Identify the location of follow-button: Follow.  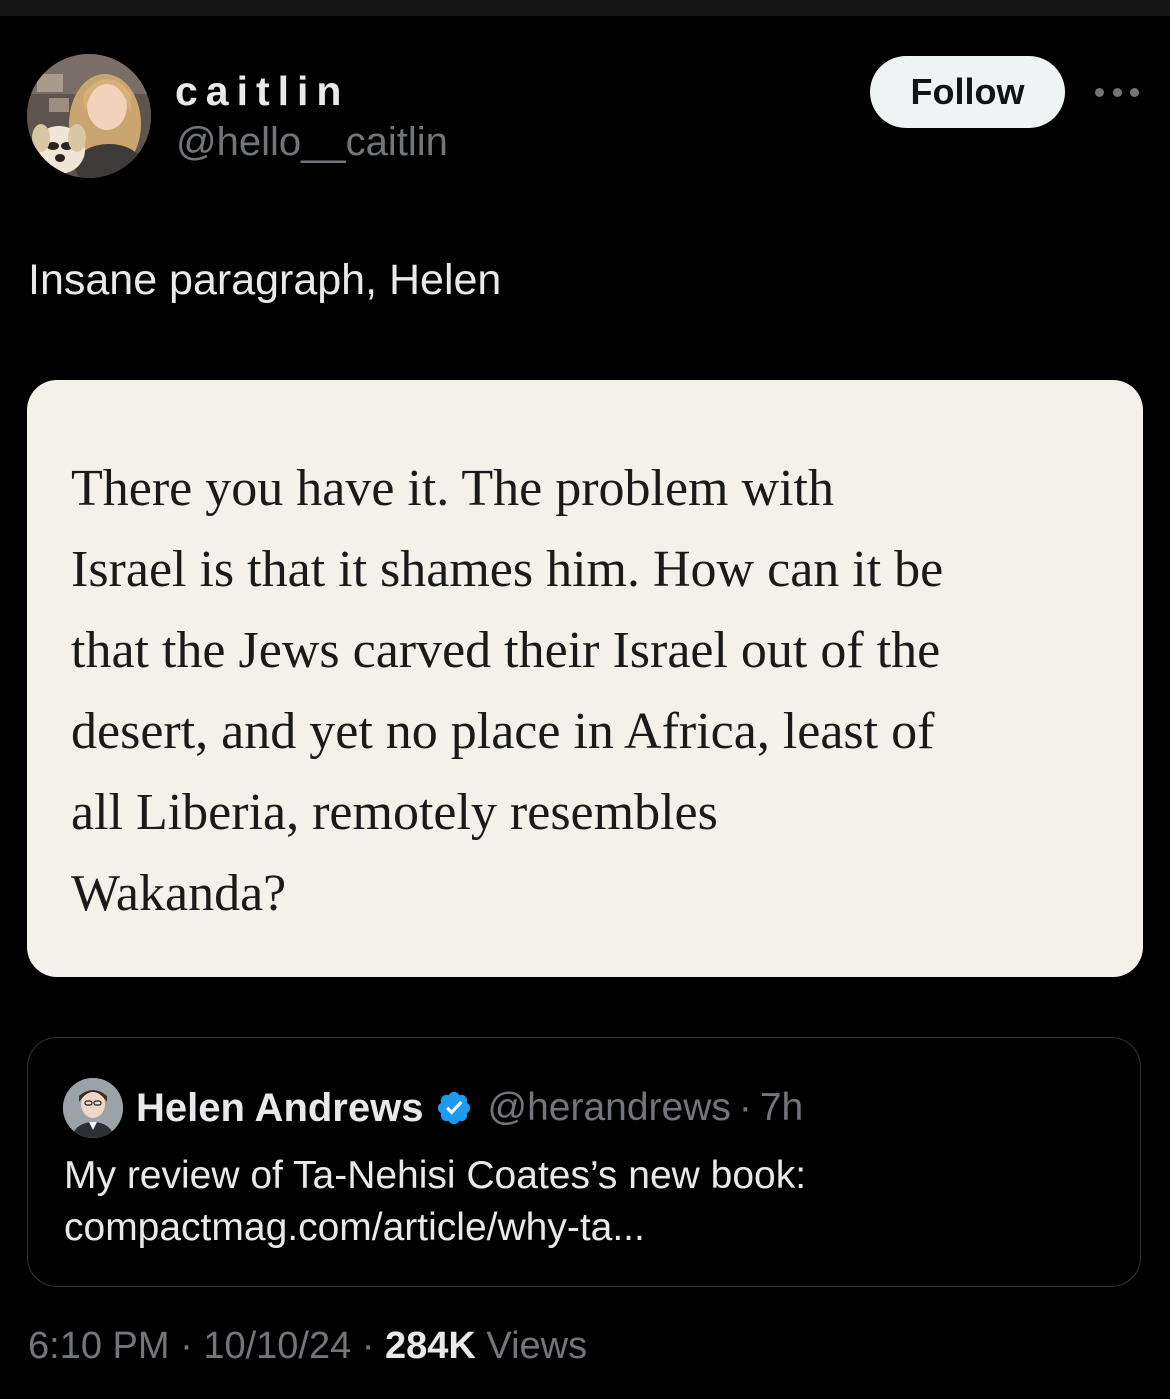
(967, 92).